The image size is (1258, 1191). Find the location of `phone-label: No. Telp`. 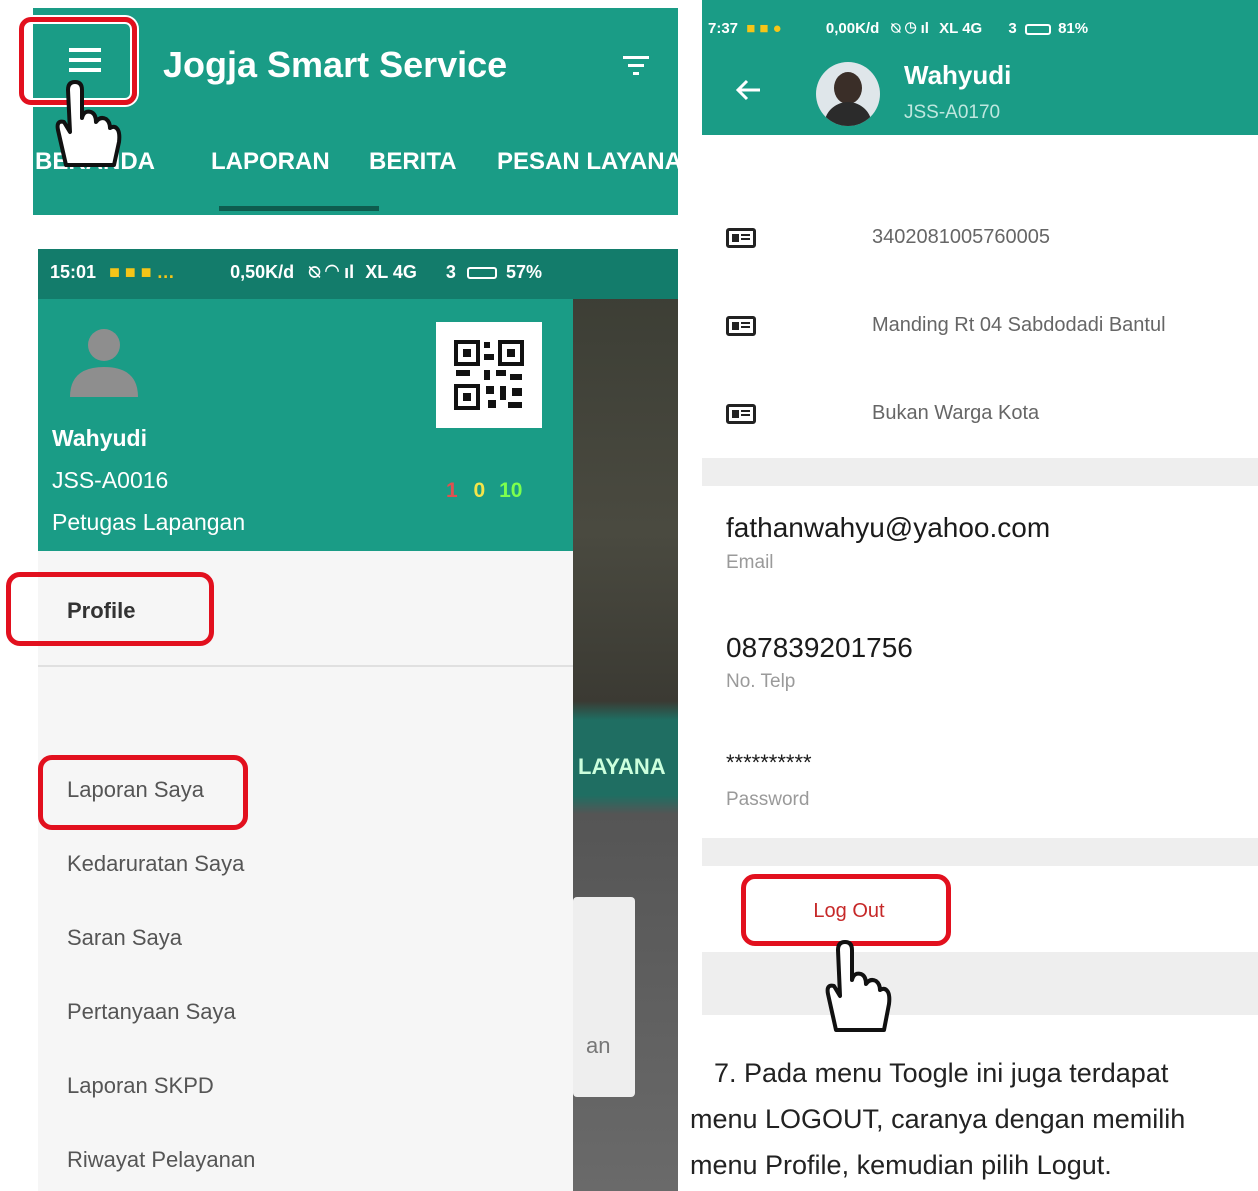

phone-label: No. Telp is located at coordinates (761, 681).